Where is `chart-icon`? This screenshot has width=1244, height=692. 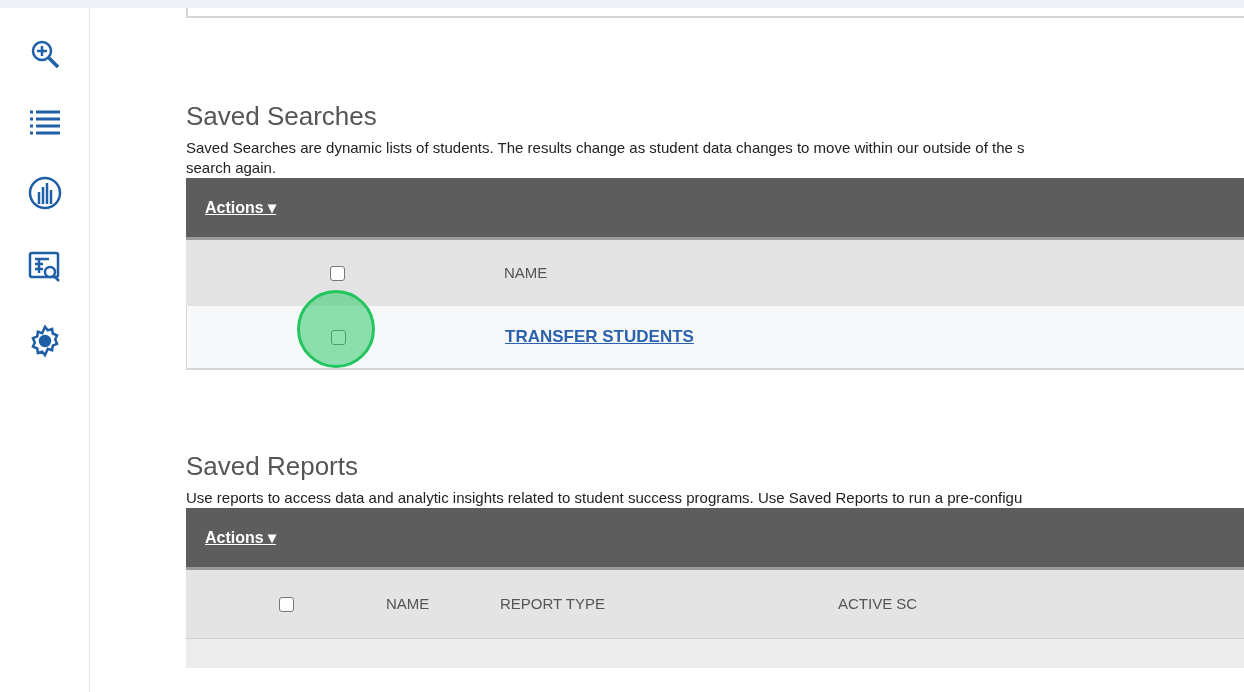 chart-icon is located at coordinates (44, 193).